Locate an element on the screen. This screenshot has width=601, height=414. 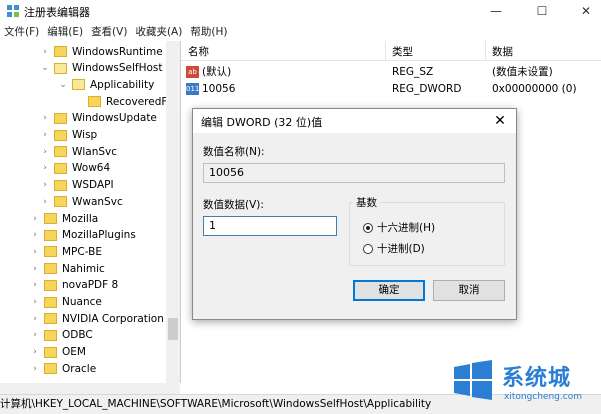
dialog-title: 编辑 DWORD (32 位)值 is located at coordinates (262, 122).